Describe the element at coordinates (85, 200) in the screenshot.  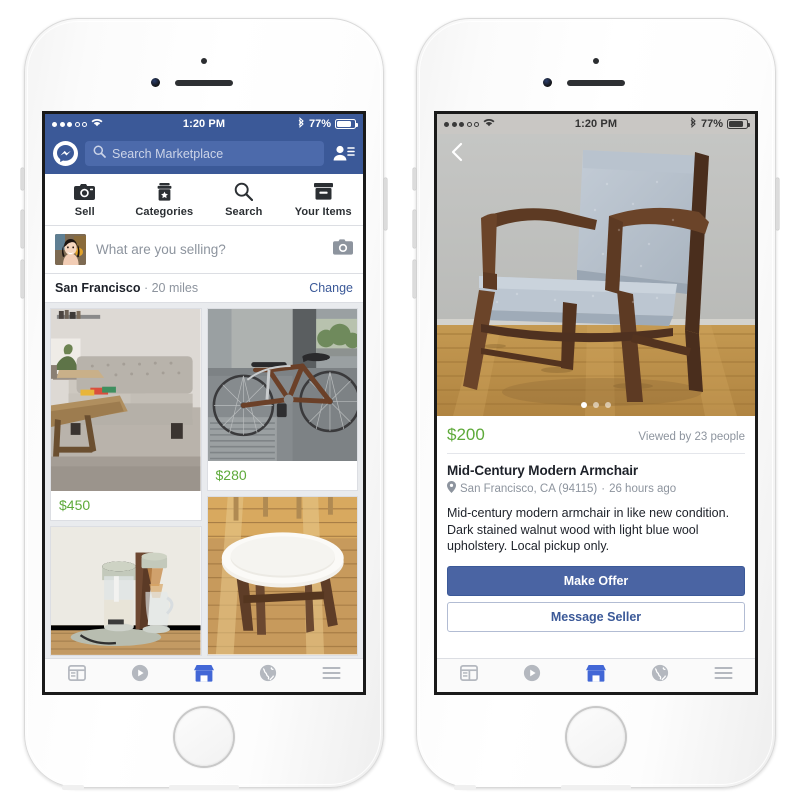
I see `tab-sell: Sell` at that location.